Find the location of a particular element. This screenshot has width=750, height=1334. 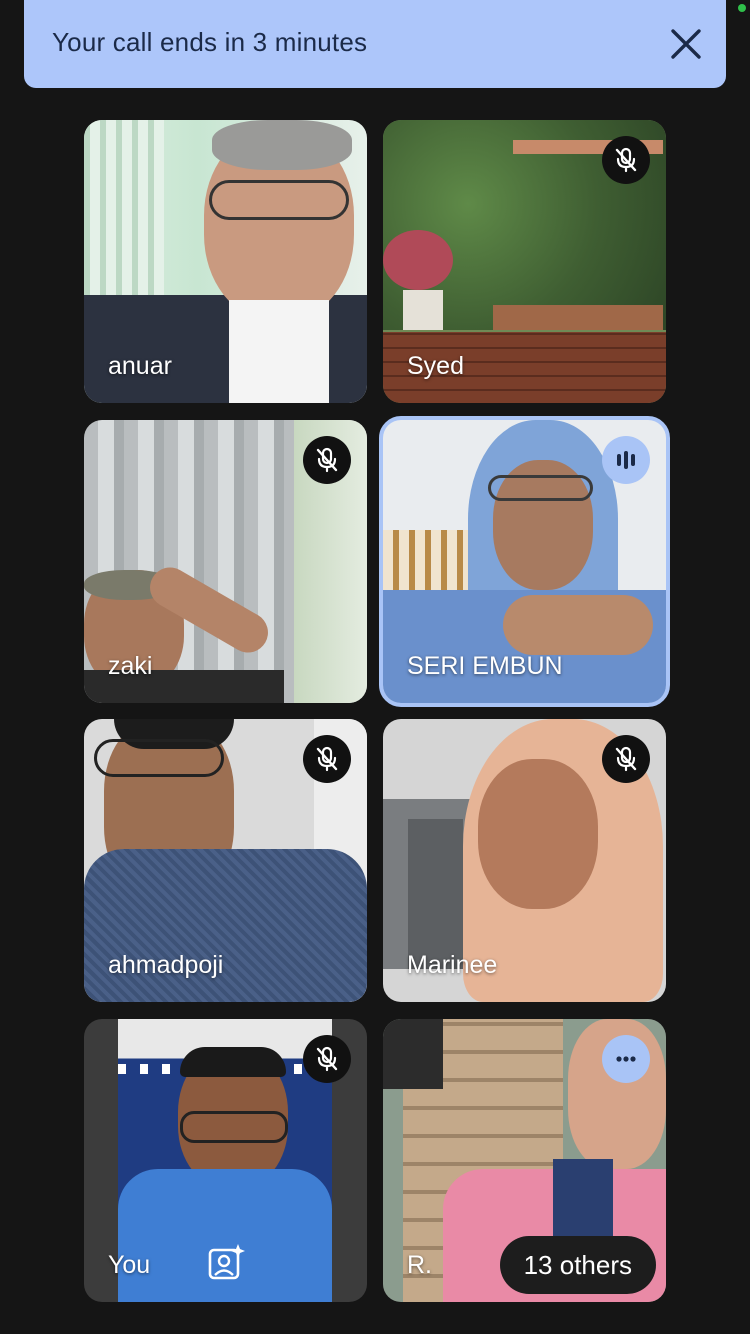

participant-name: You is located at coordinates (129, 1265).